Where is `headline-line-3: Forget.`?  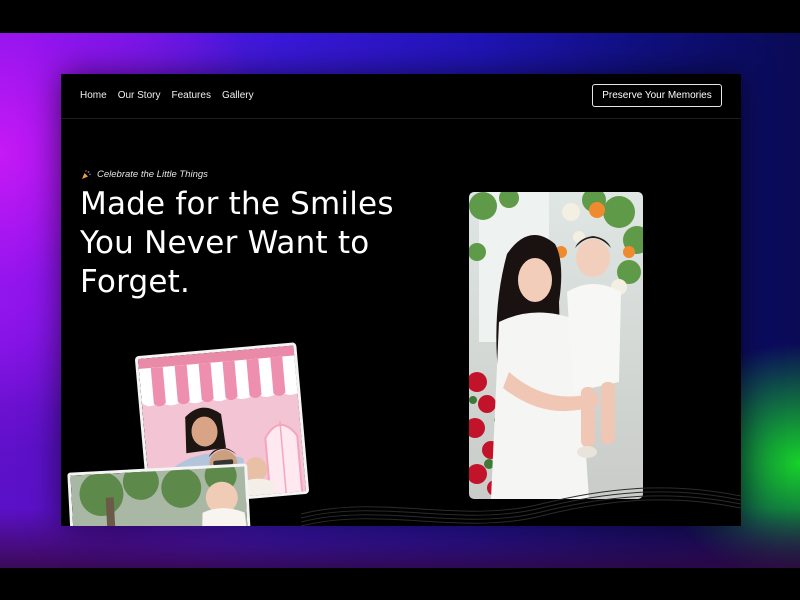
headline-line-3: Forget. is located at coordinates (135, 282).